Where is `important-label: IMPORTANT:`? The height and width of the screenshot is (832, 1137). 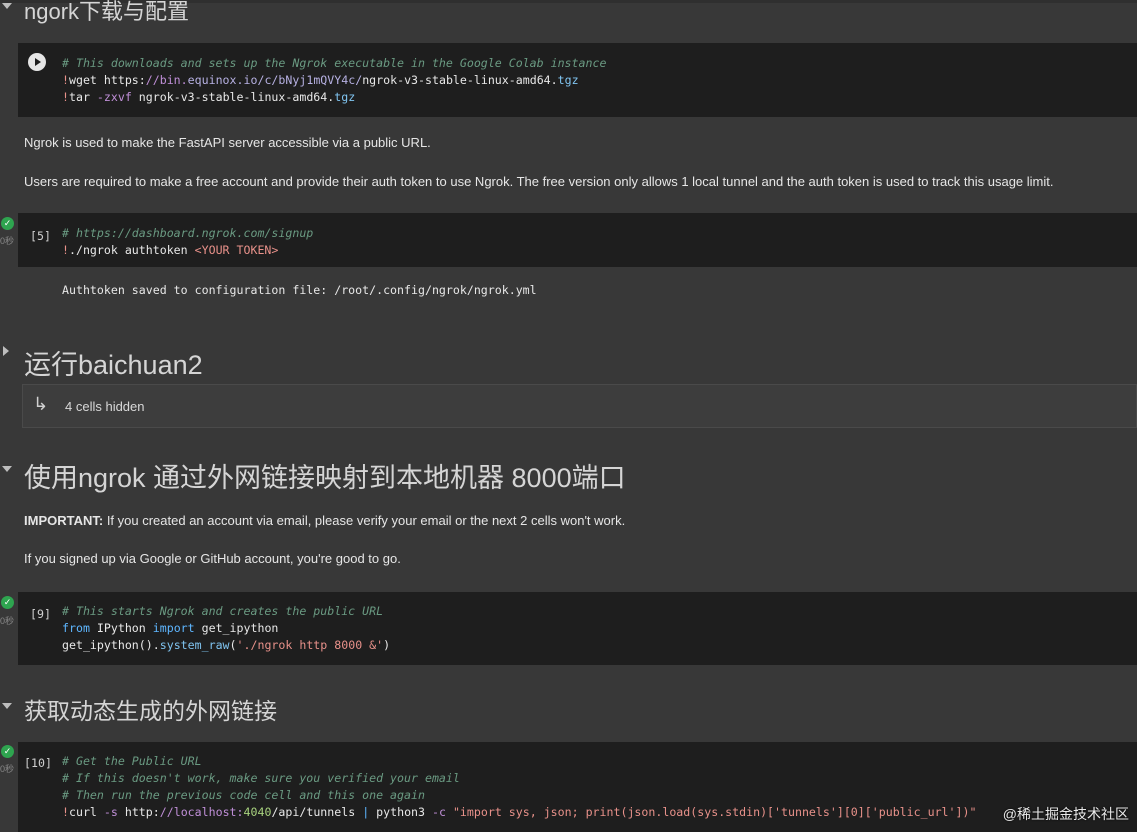
important-label: IMPORTANT: is located at coordinates (64, 520).